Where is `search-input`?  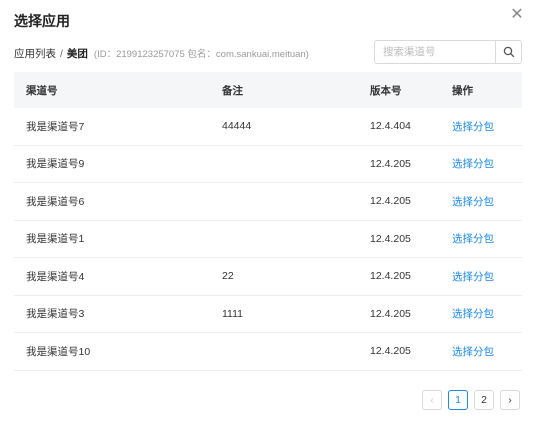 search-input is located at coordinates (435, 52).